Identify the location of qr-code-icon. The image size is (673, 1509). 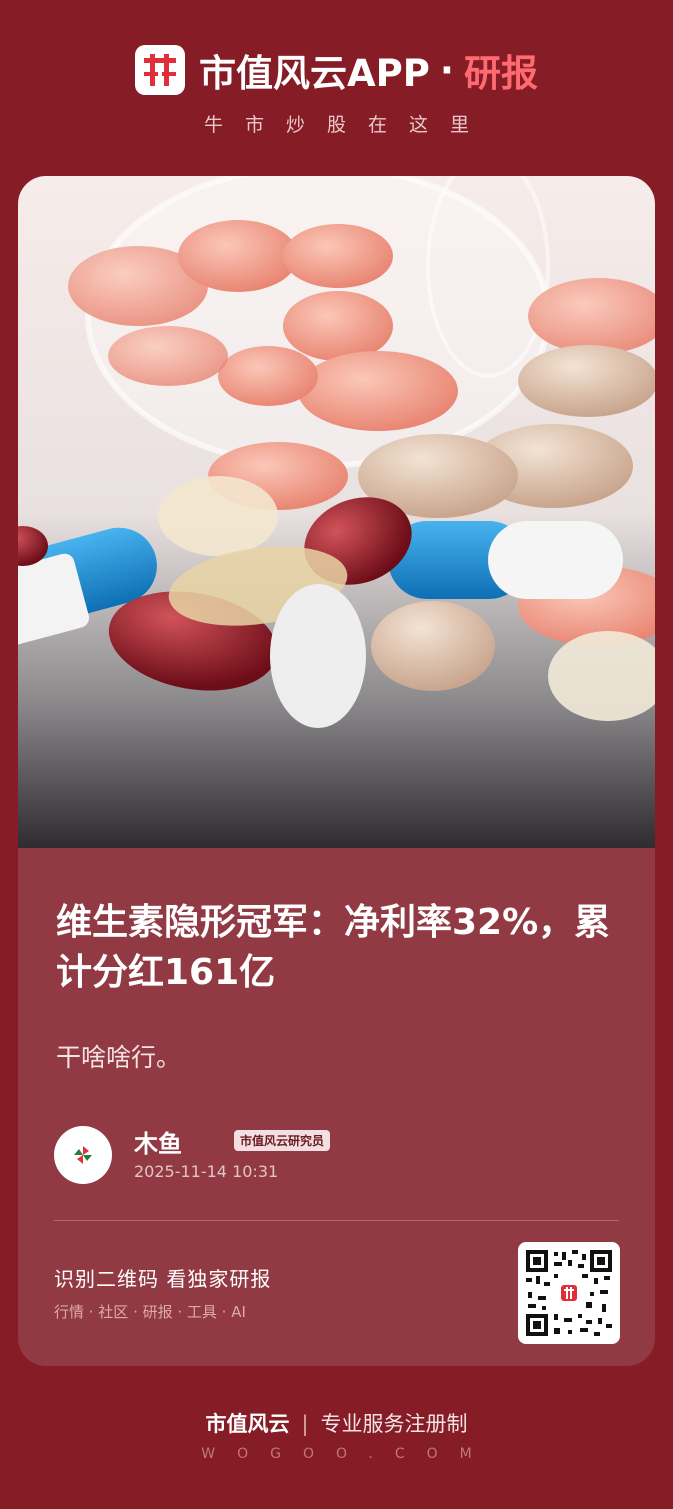
(569, 1293).